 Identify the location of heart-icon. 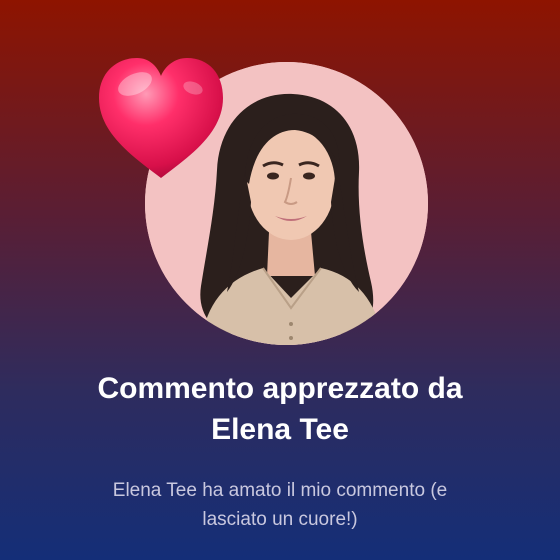
(161, 118).